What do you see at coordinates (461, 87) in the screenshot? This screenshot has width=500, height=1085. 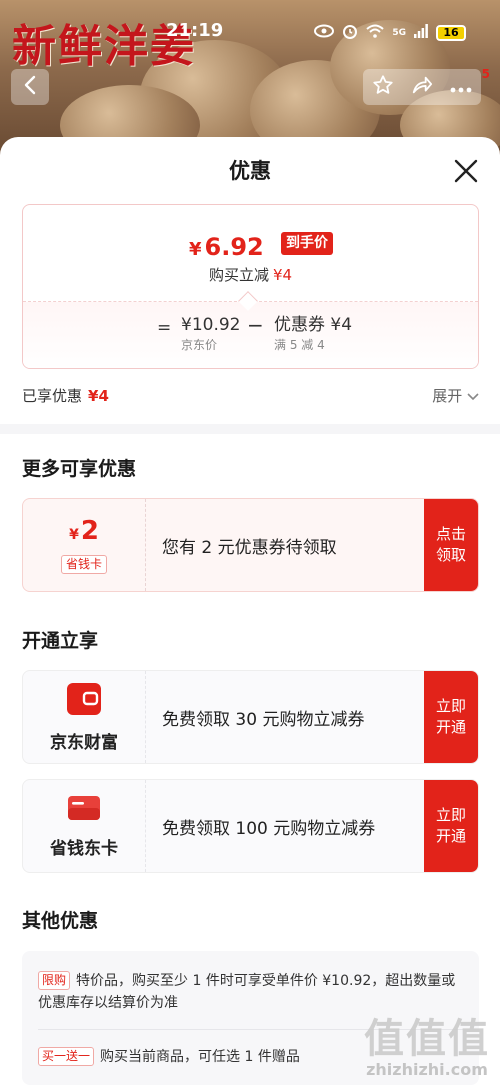 I see `more-icon` at bounding box center [461, 87].